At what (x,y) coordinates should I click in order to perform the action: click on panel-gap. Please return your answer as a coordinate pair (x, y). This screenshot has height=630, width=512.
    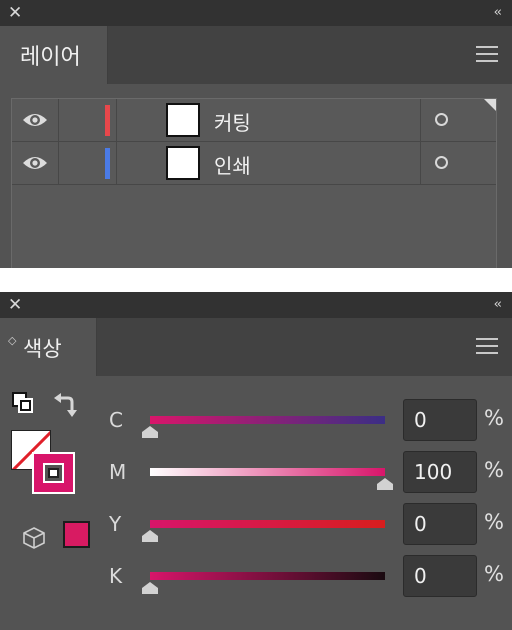
    Looking at the image, I should click on (256, 280).